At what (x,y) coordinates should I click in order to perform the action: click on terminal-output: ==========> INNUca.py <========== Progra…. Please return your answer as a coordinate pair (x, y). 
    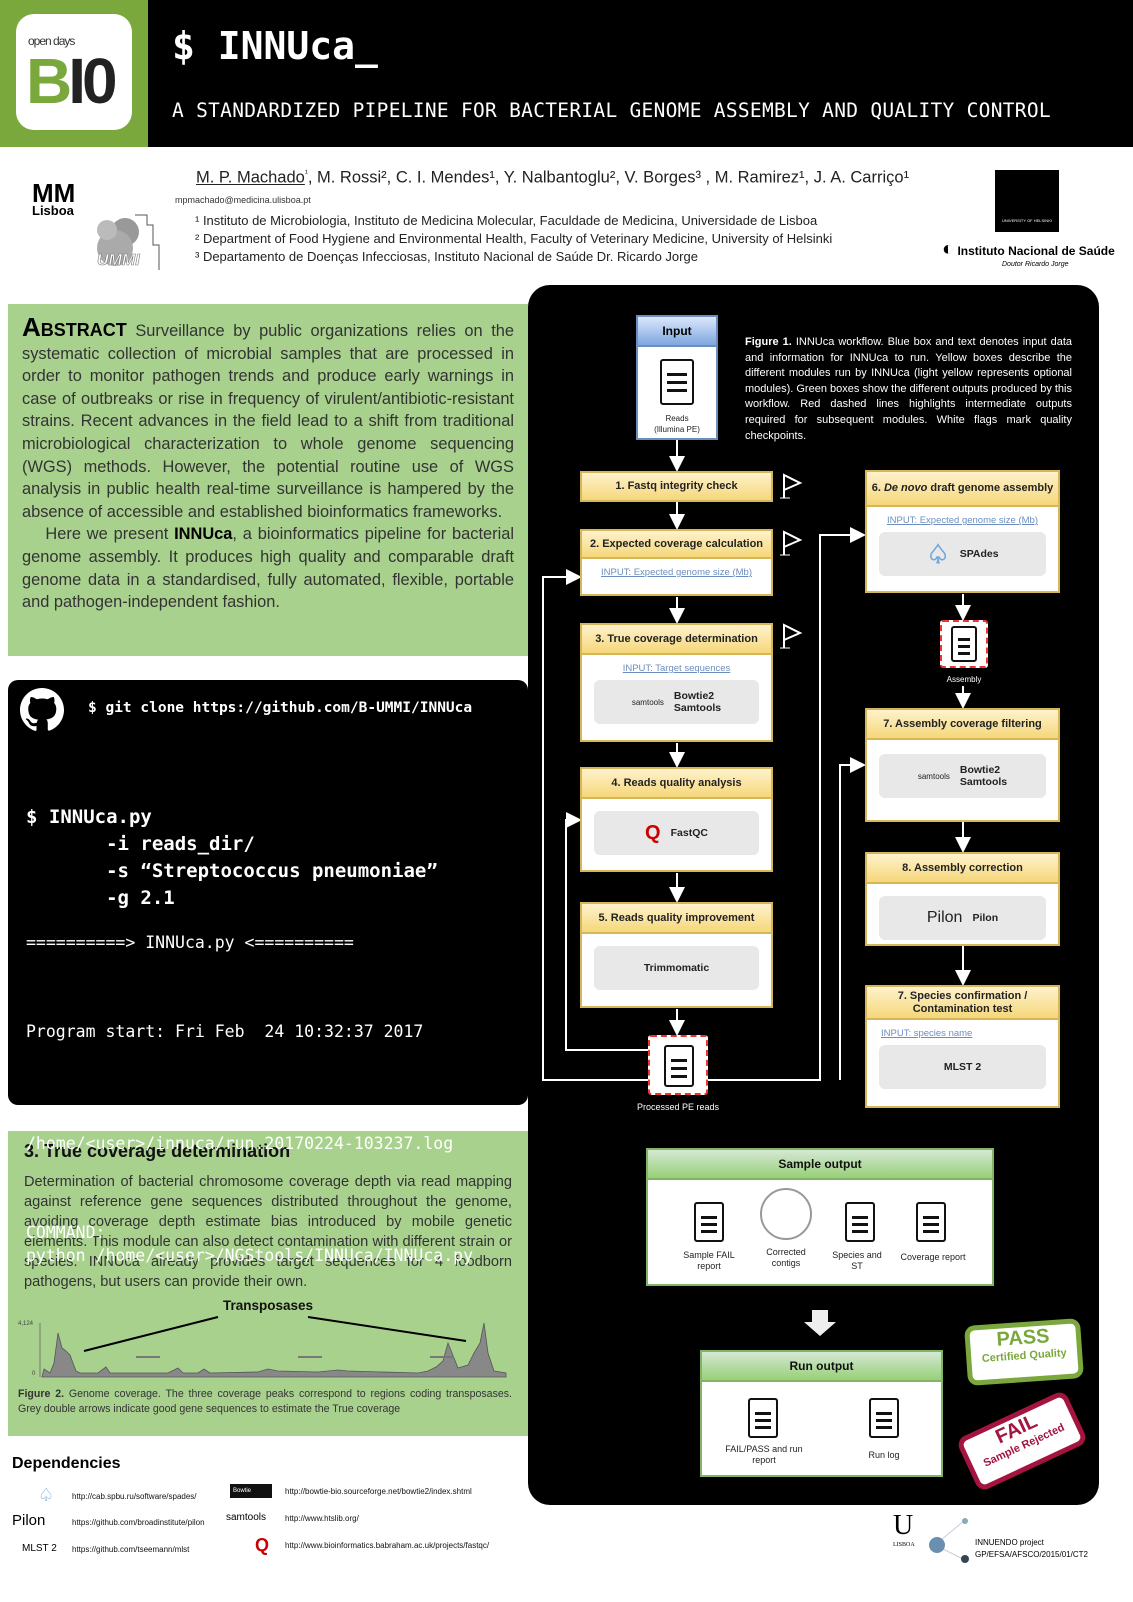
    Looking at the image, I should click on (250, 1099).